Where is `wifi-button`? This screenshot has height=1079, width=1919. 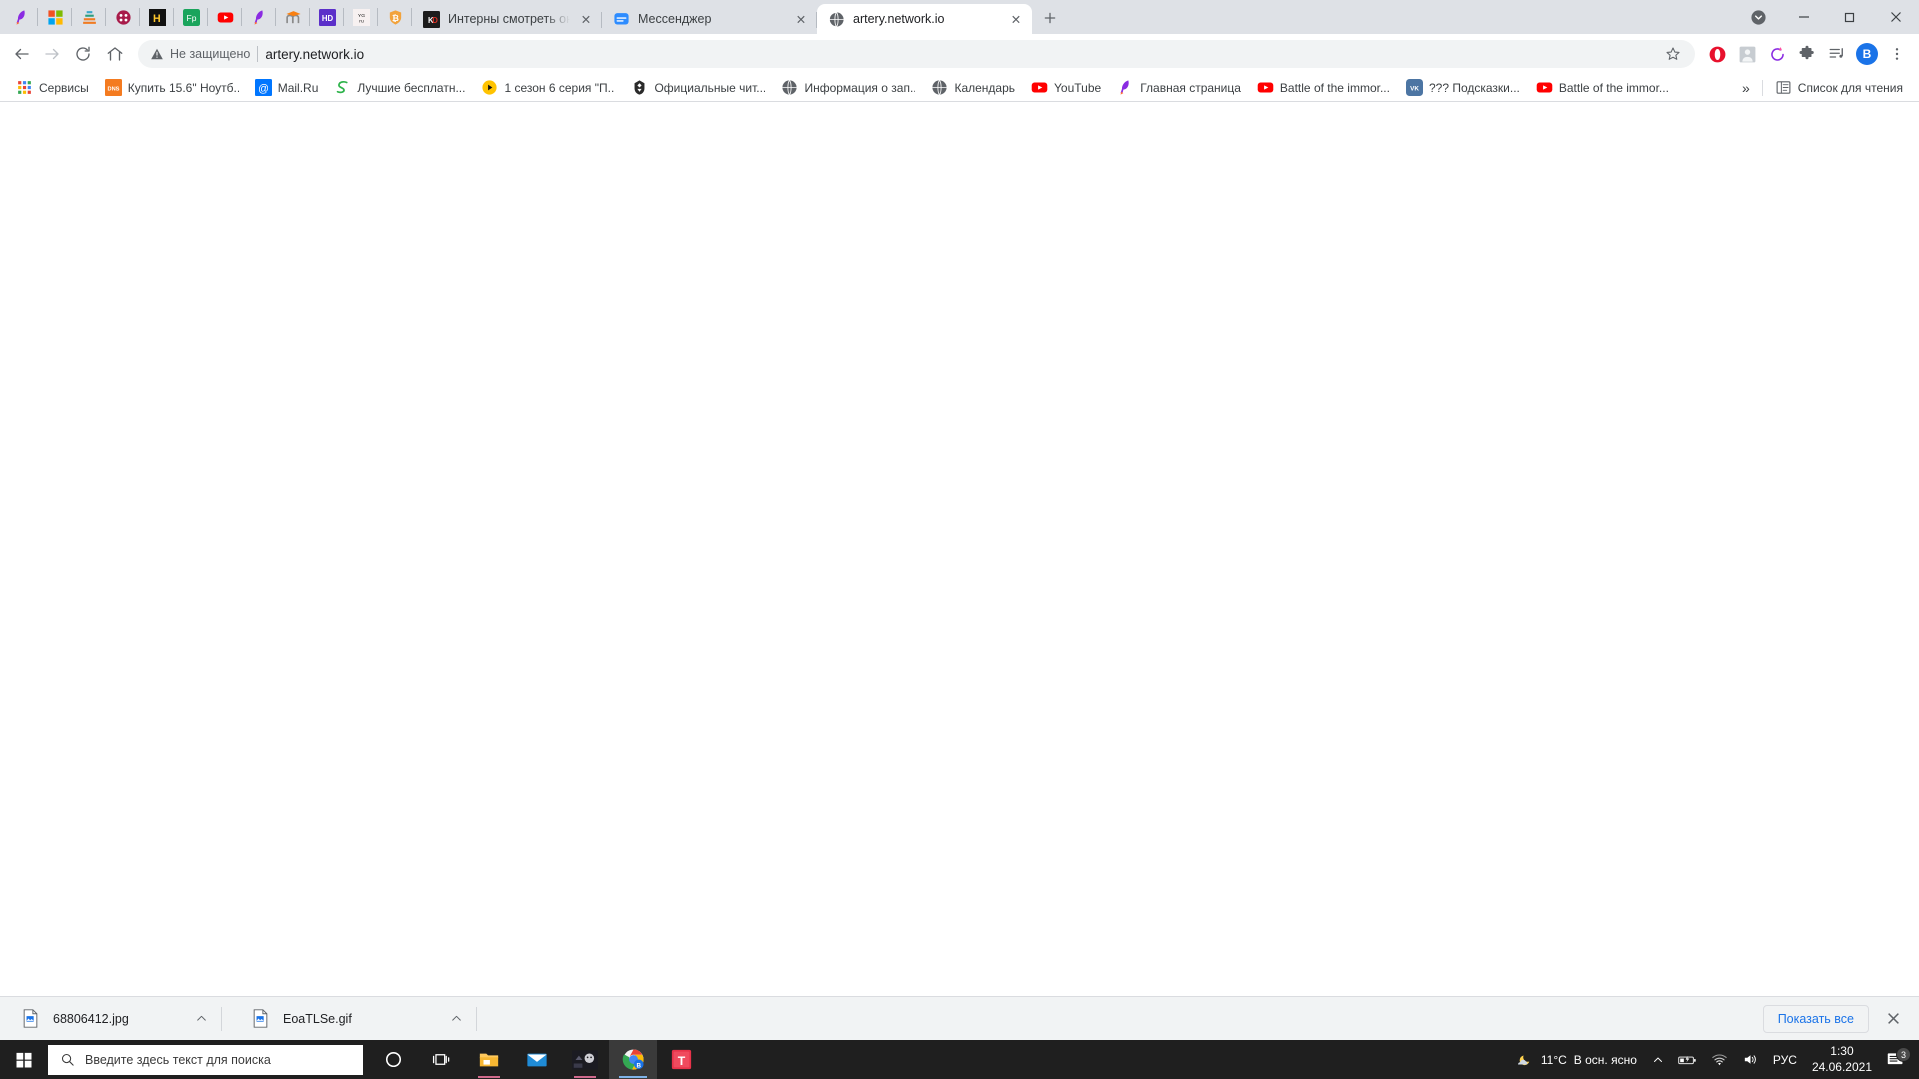 wifi-button is located at coordinates (1719, 1059).